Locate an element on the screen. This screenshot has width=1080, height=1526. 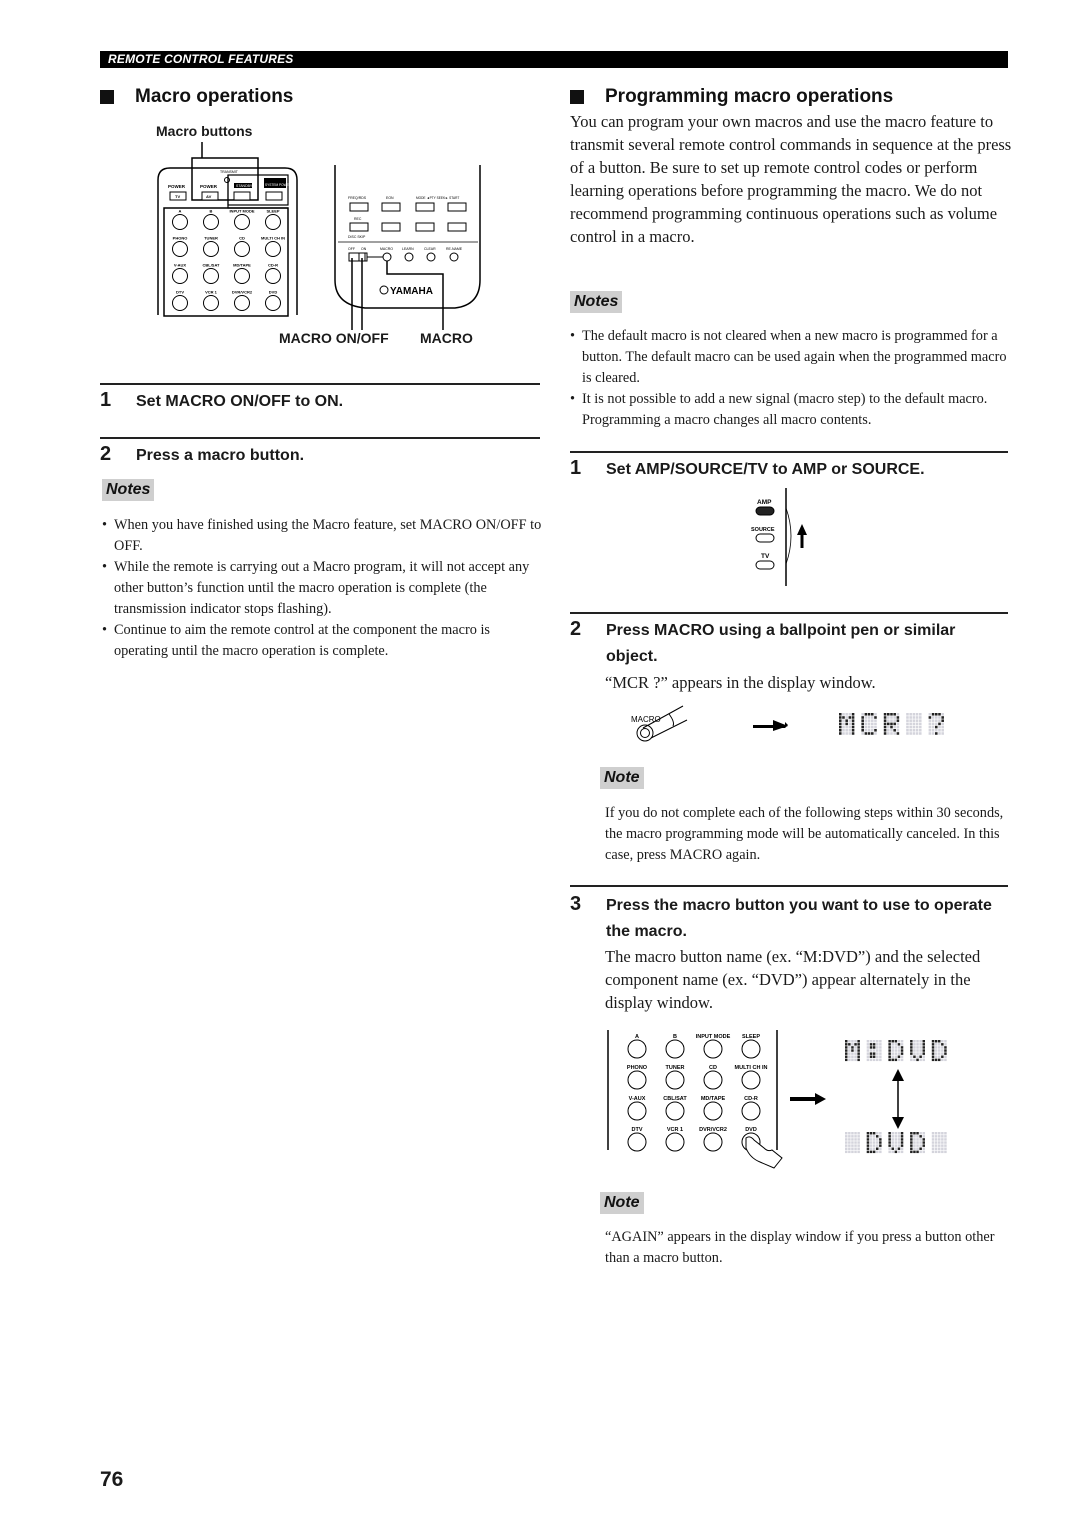
source-position is located at coordinates (765, 538).